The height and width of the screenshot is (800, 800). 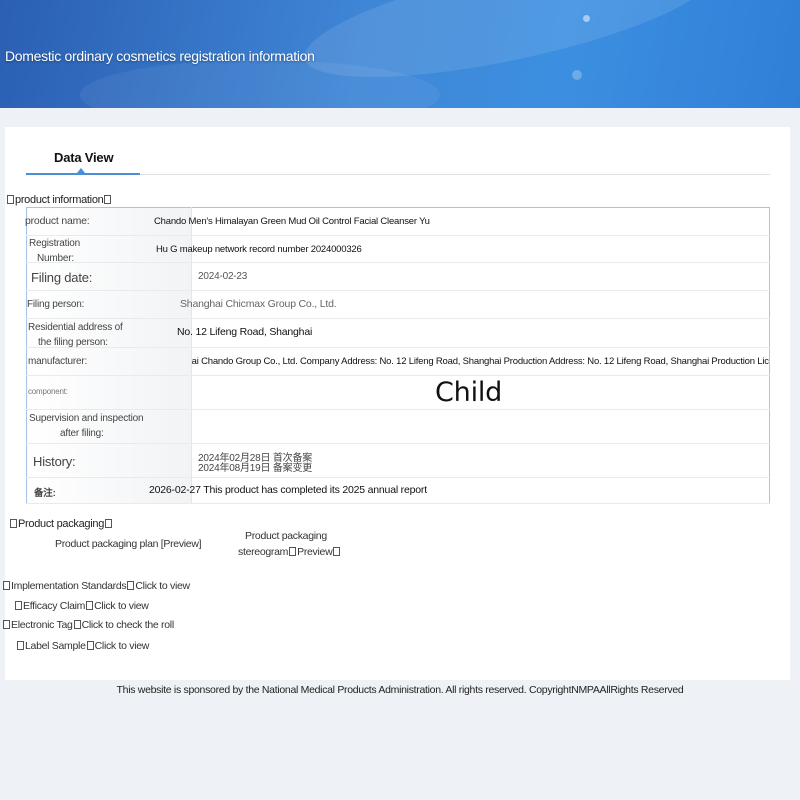 What do you see at coordinates (109, 460) in the screenshot?
I see `row-label-cell: History:` at bounding box center [109, 460].